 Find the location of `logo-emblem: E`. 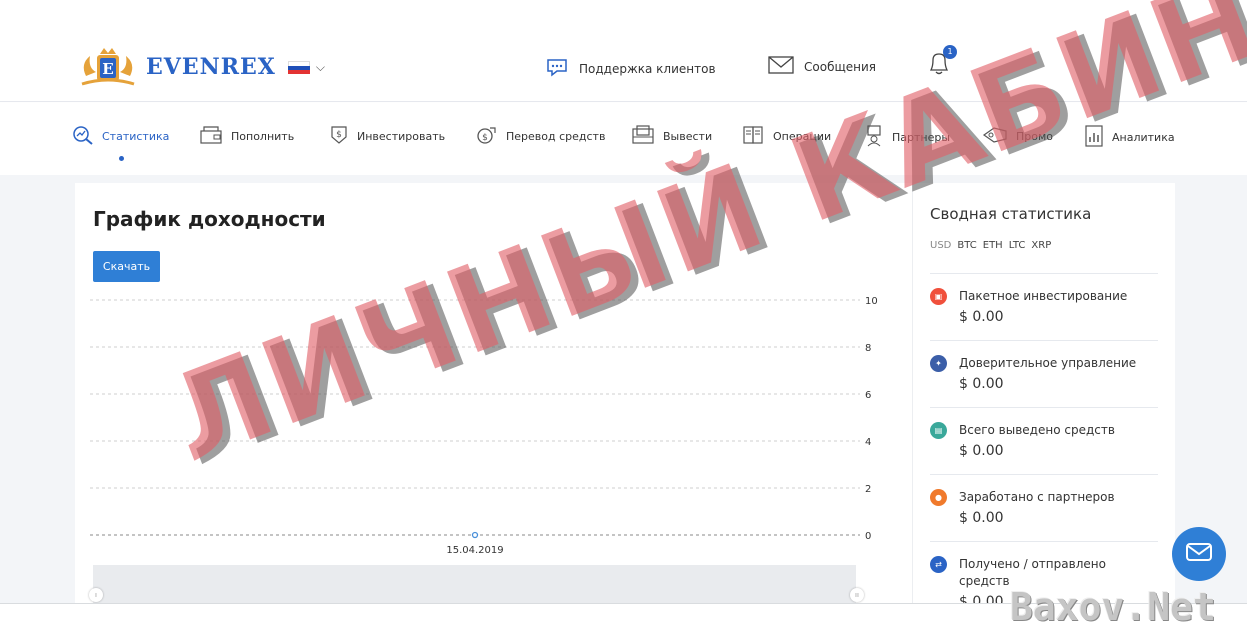

logo-emblem: E is located at coordinates (108, 67).